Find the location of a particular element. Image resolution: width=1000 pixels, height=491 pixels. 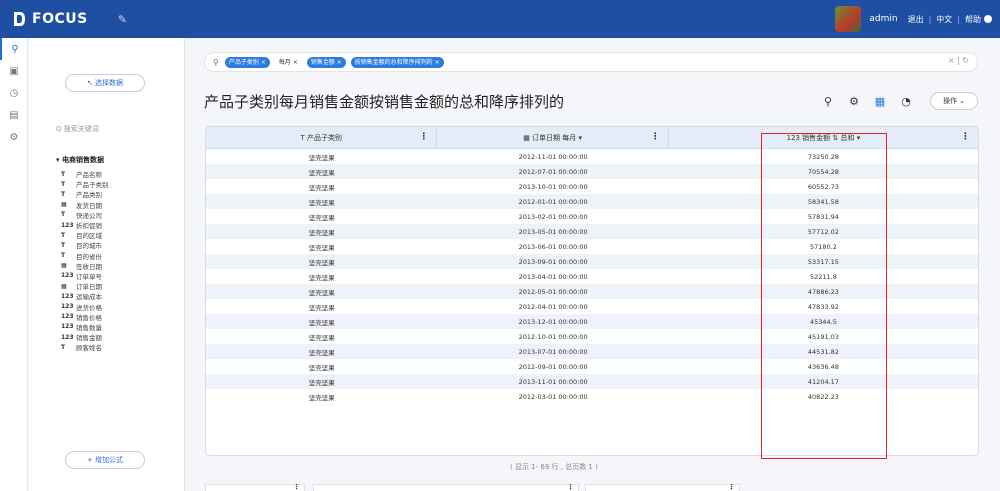

pie-chart-icon: ◔ is located at coordinates (906, 101).